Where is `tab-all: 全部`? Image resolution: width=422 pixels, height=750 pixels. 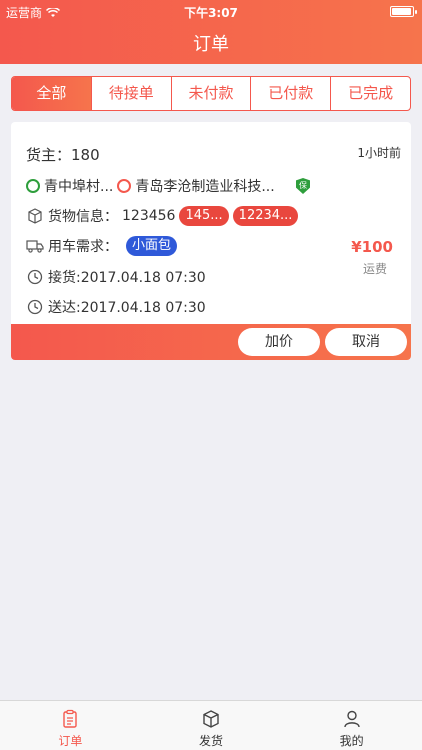
tab-all: 全部 is located at coordinates (51, 93).